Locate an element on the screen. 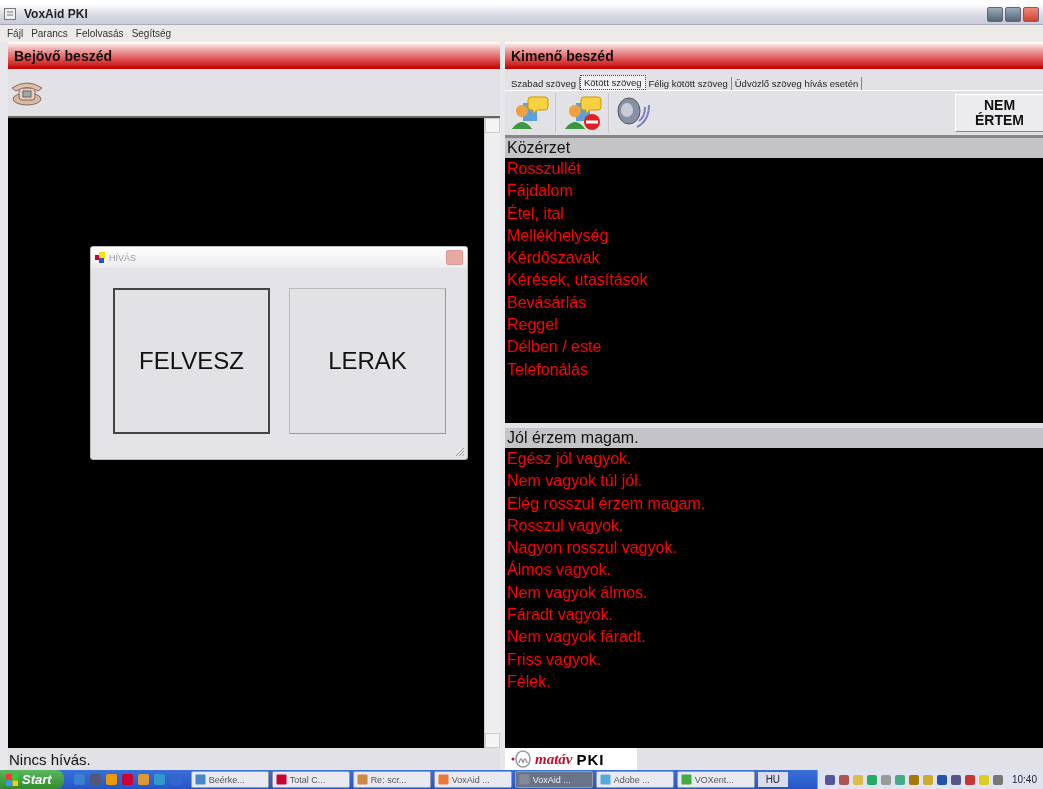 This screenshot has height=789, width=1043. list-item: Nem vagyok fáradt. is located at coordinates (774, 637).